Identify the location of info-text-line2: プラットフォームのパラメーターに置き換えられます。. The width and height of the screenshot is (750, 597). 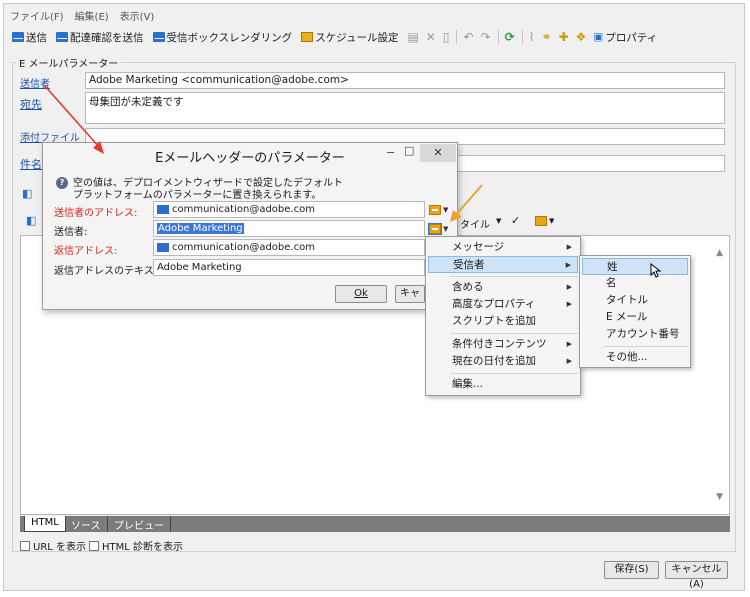
(197, 195).